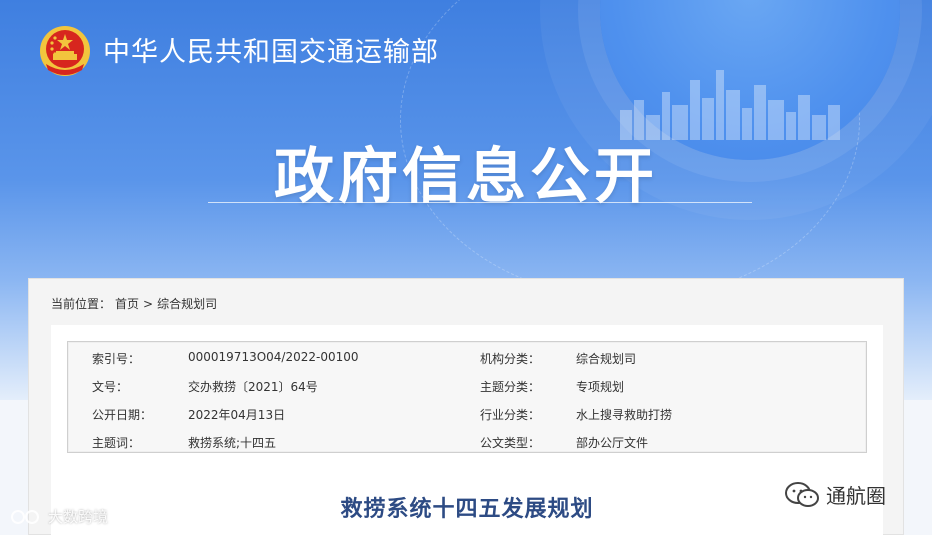 The height and width of the screenshot is (535, 932). I want to click on meta-value: 2022年04月13日, so click(237, 415).